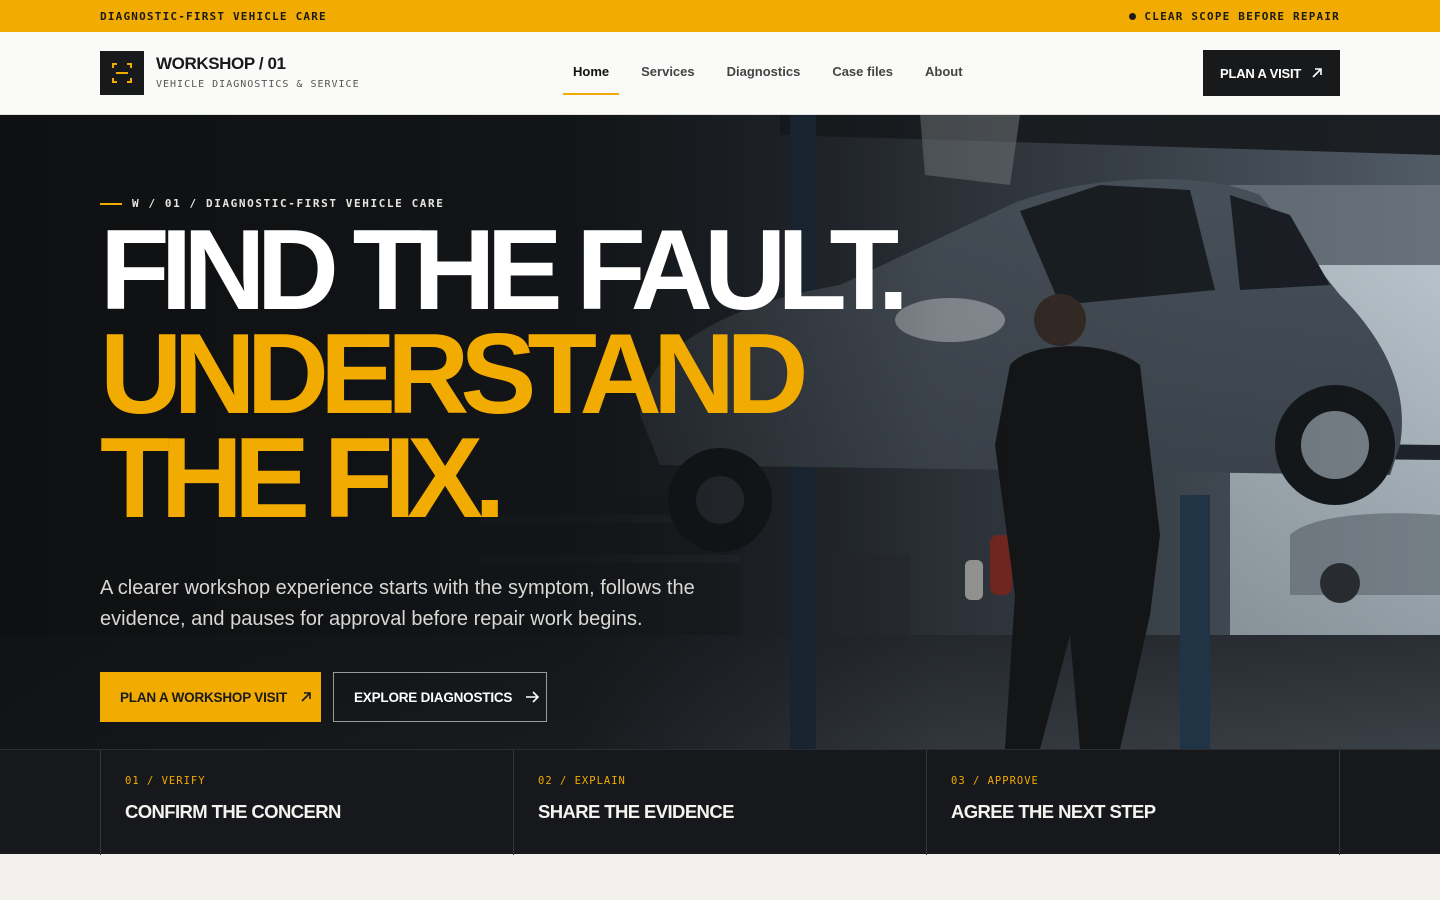 Image resolution: width=1440 pixels, height=900 pixels. I want to click on nav-about: About, so click(944, 73).